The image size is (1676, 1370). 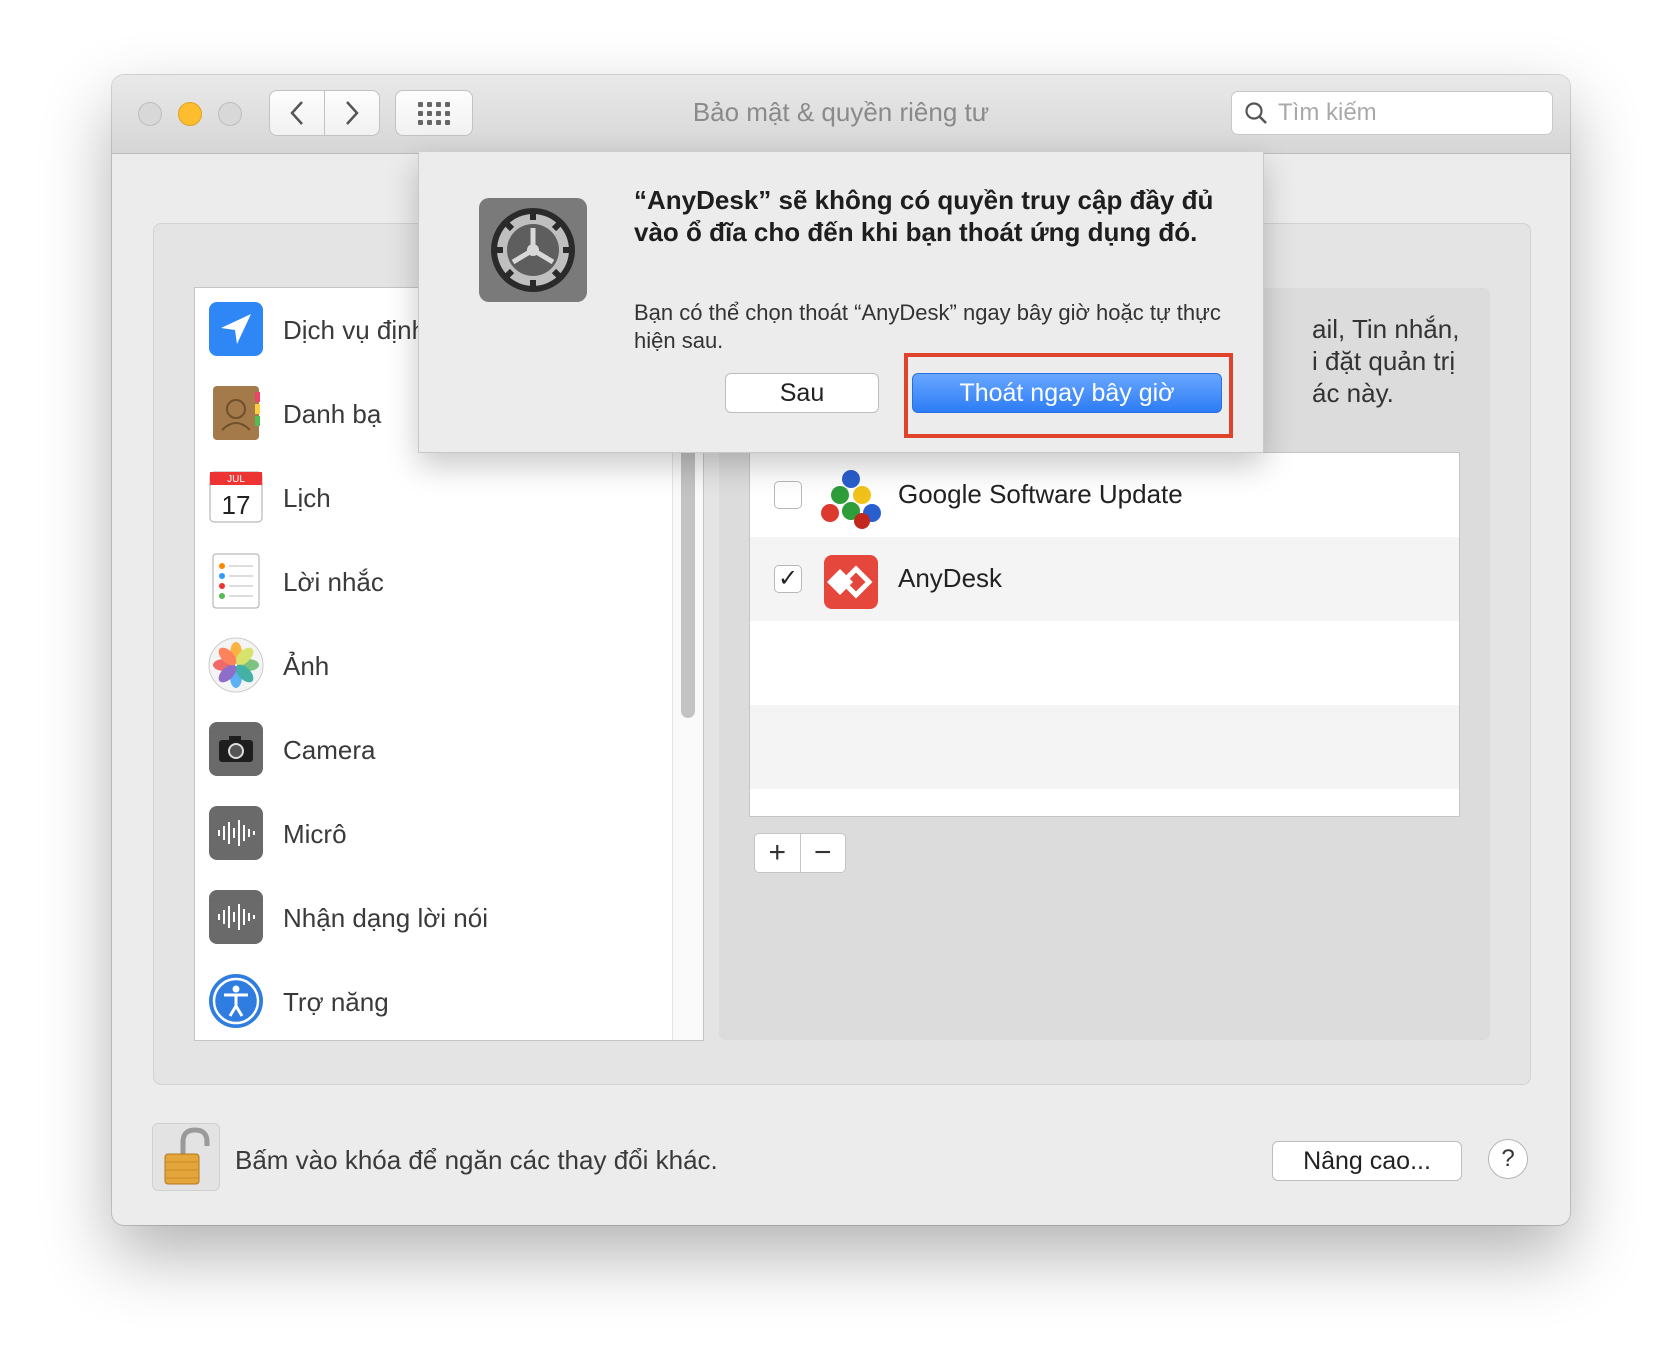 I want to click on system-preferences-gear-icon, so click(x=533, y=250).